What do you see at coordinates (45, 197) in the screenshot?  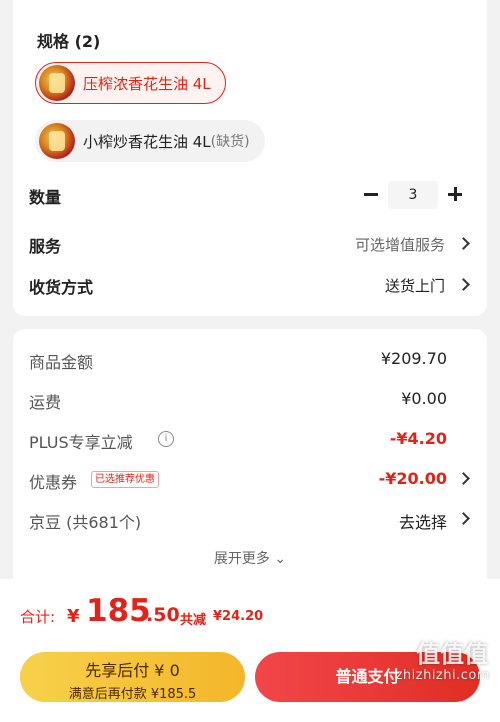 I see `quantity-label: 数量` at bounding box center [45, 197].